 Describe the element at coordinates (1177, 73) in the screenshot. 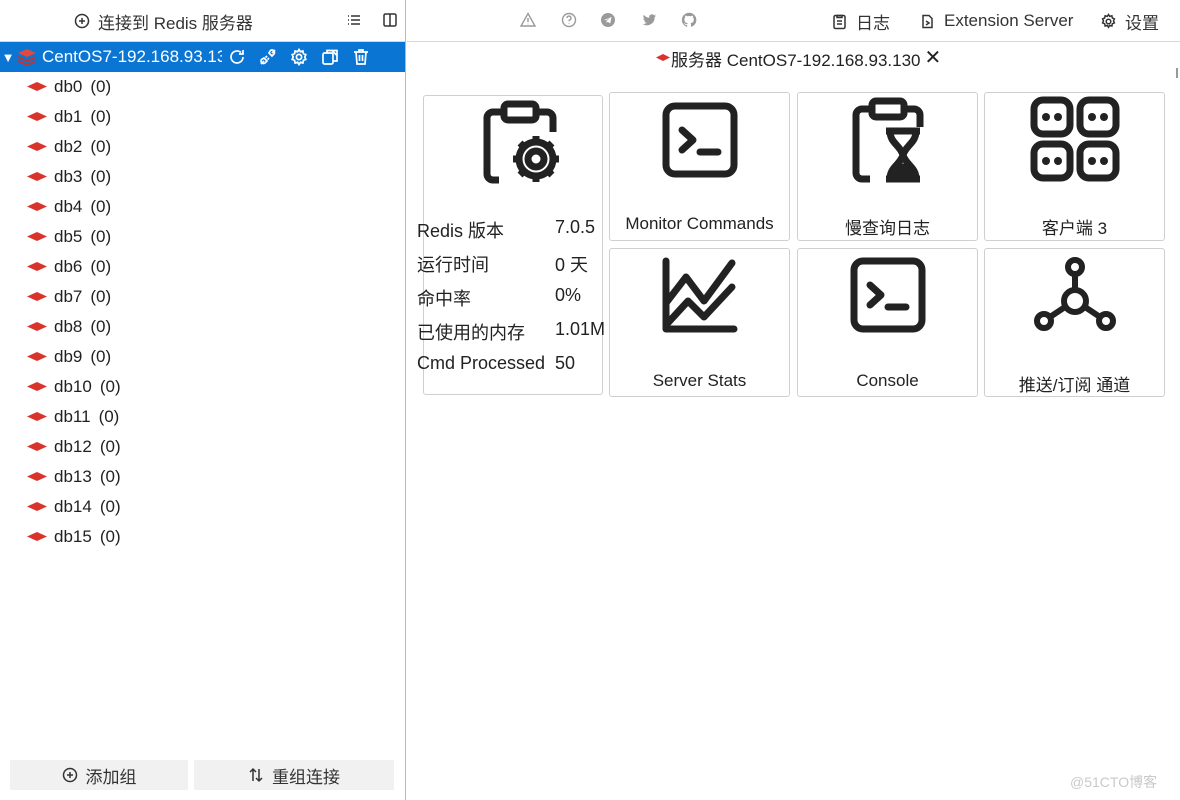

I see `scrollbar-indicator` at that location.